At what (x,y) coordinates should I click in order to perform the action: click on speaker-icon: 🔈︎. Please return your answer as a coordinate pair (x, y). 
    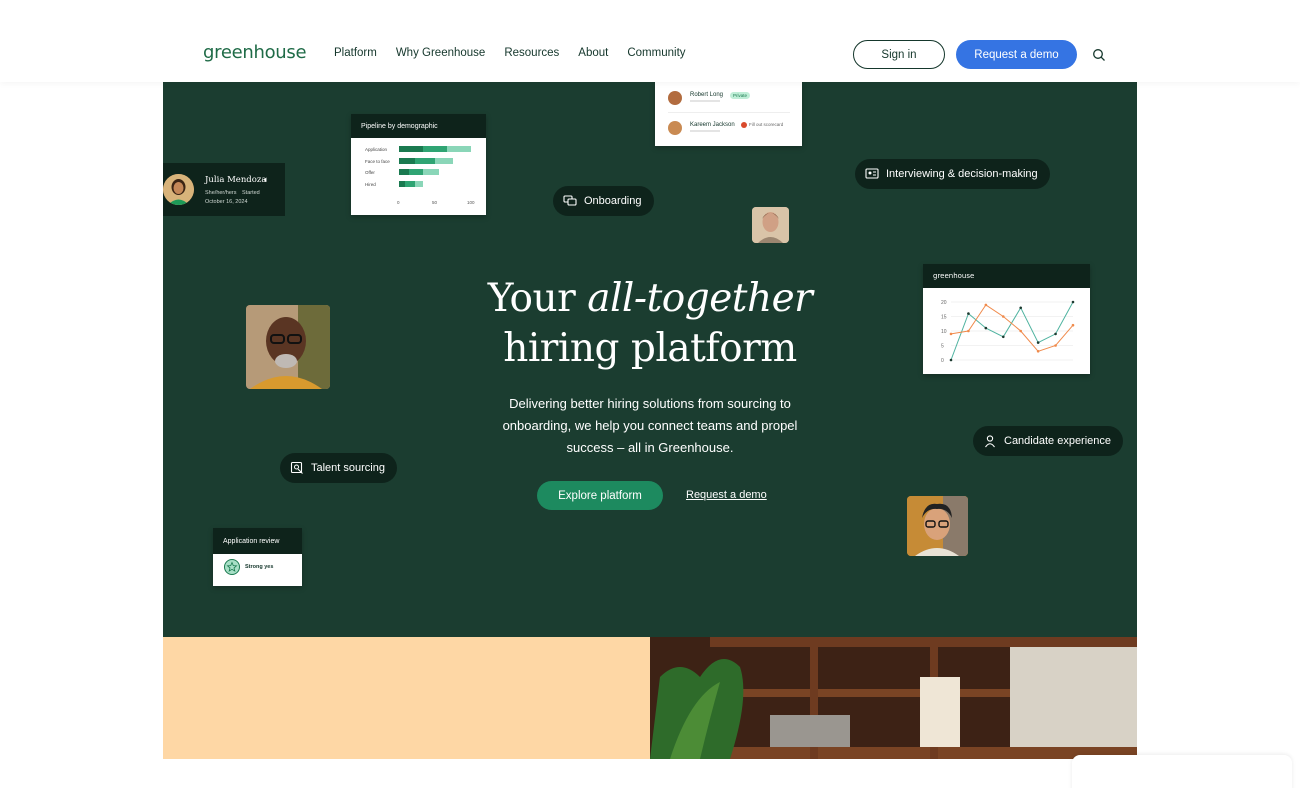
    Looking at the image, I should click on (266, 179).